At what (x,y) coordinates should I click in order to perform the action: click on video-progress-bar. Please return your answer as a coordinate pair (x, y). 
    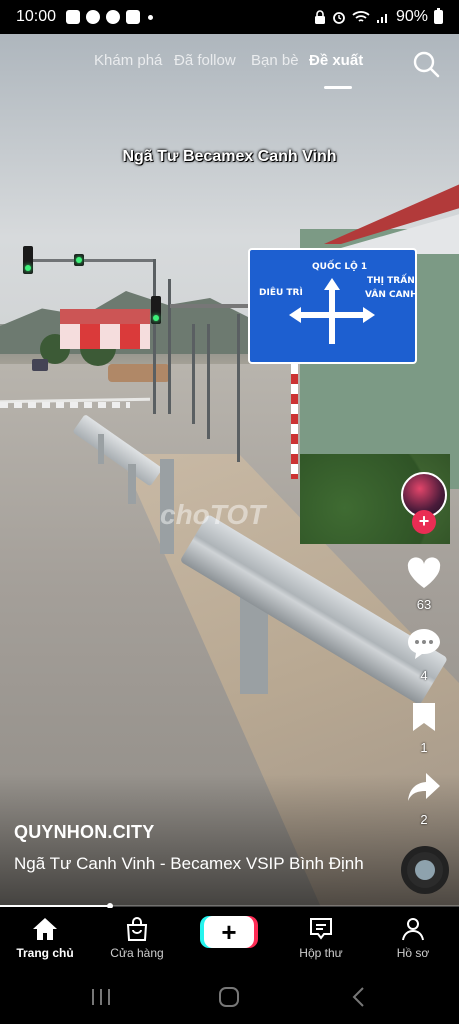
    Looking at the image, I should click on (229, 906).